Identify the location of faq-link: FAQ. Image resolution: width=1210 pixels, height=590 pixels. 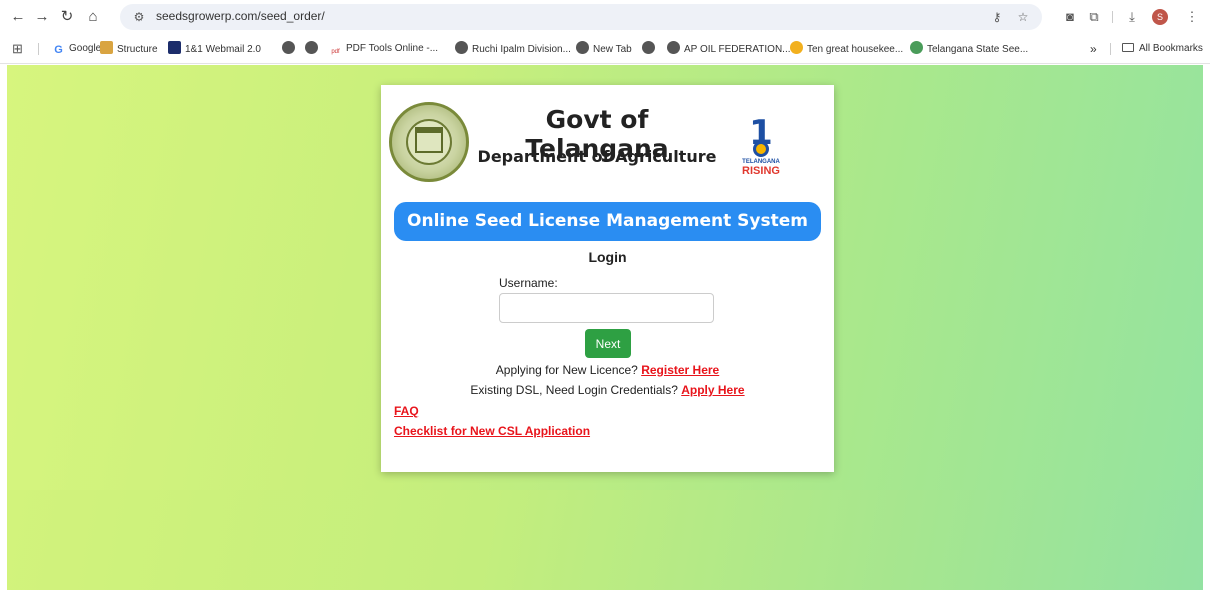
(406, 411).